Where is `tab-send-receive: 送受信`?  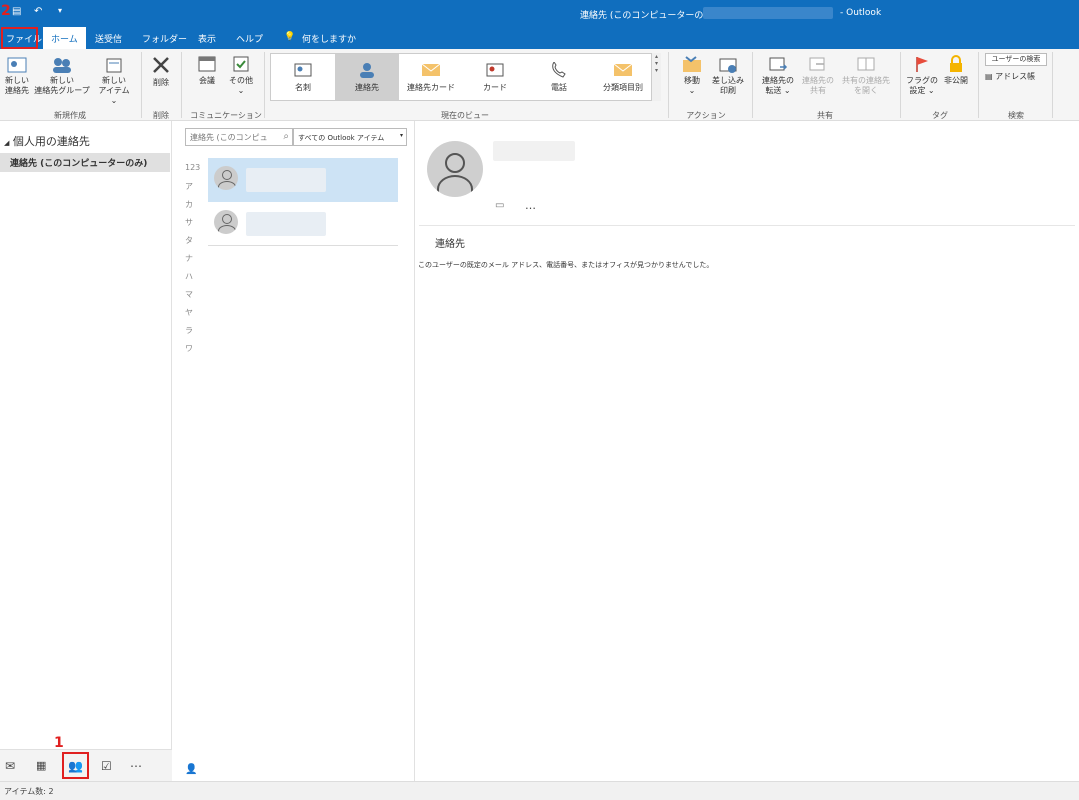 tab-send-receive: 送受信 is located at coordinates (108, 38).